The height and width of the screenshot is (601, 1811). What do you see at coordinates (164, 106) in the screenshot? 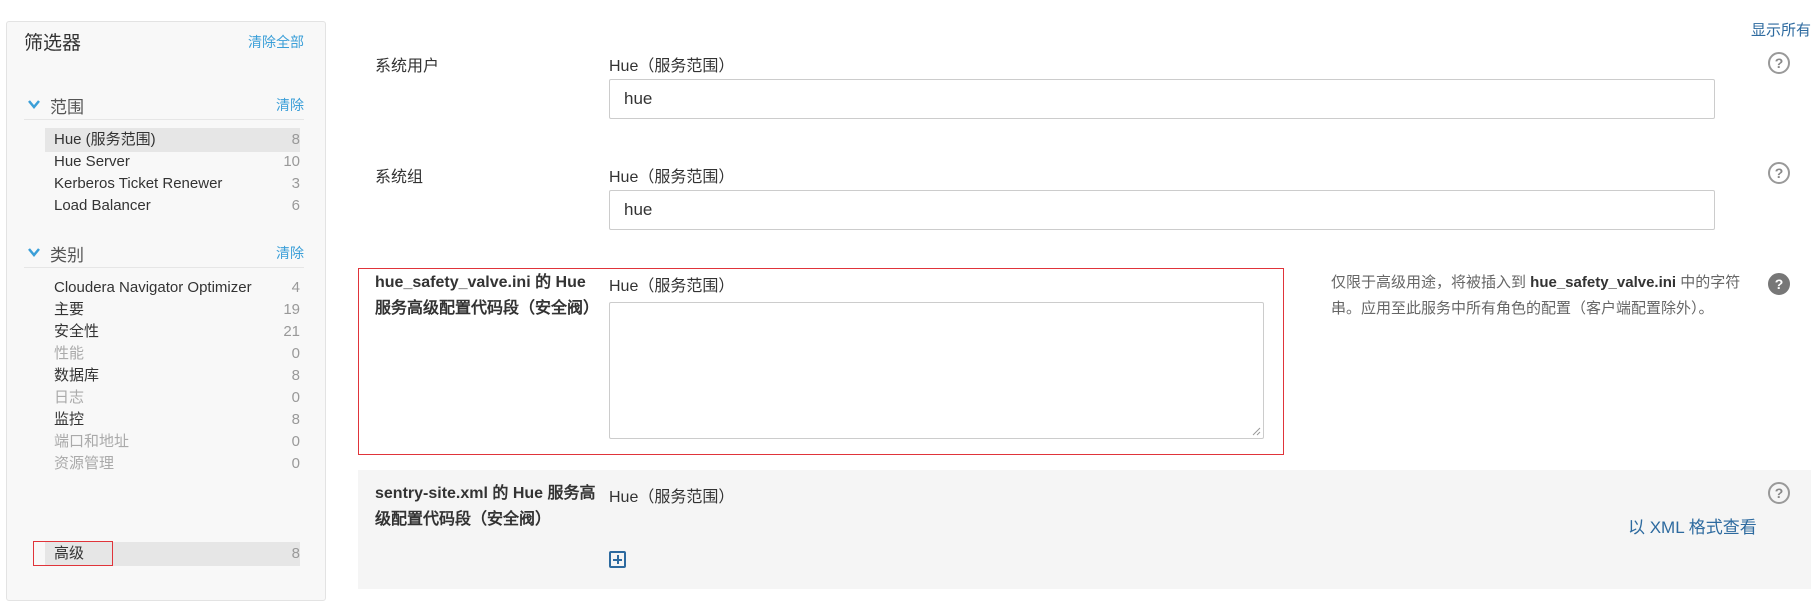
I see `scope-section-header: 范围 清除` at bounding box center [164, 106].